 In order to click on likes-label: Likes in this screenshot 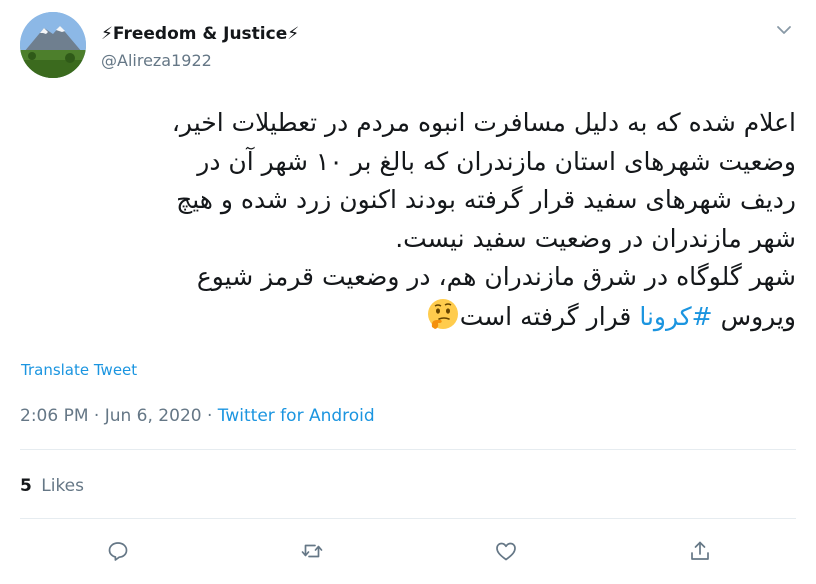, I will do `click(62, 486)`.